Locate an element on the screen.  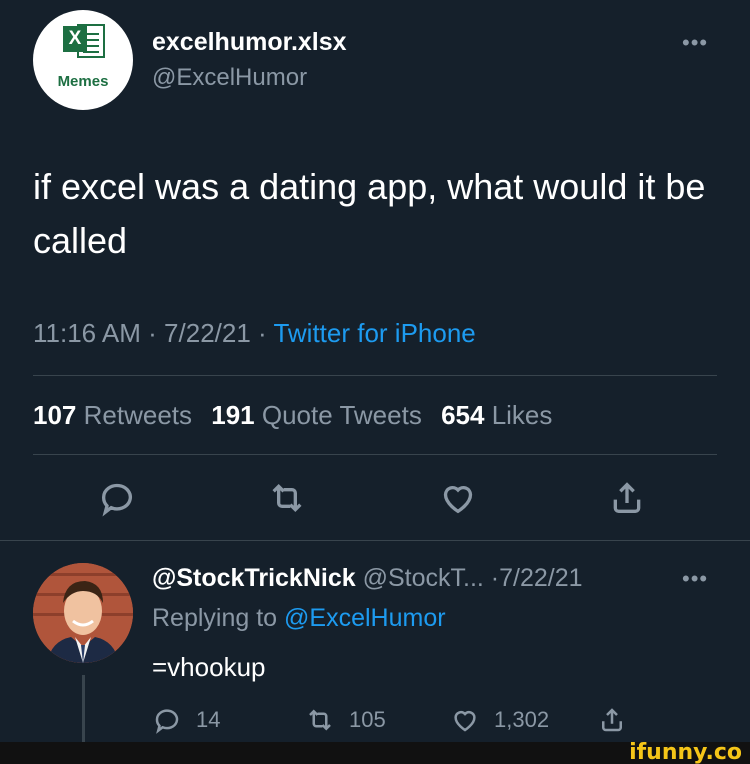
like-count: 1,302 is located at coordinates (522, 719).